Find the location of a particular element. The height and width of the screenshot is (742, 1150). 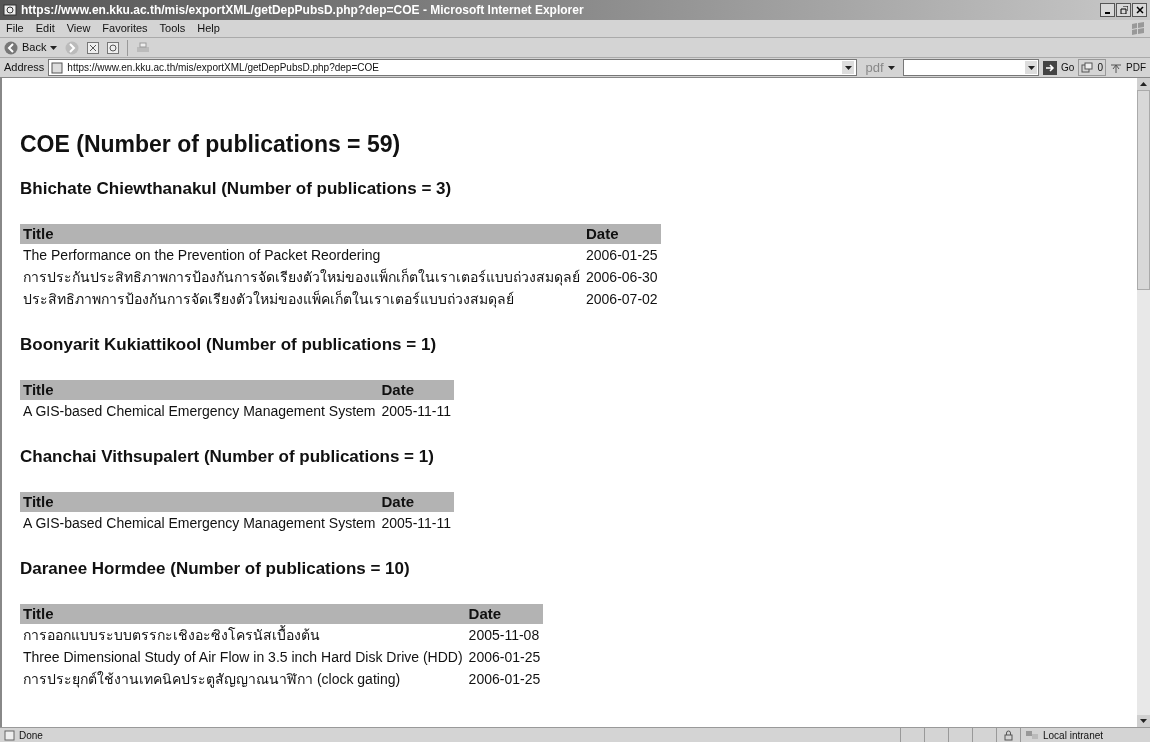

menu-item: View is located at coordinates (78, 28).